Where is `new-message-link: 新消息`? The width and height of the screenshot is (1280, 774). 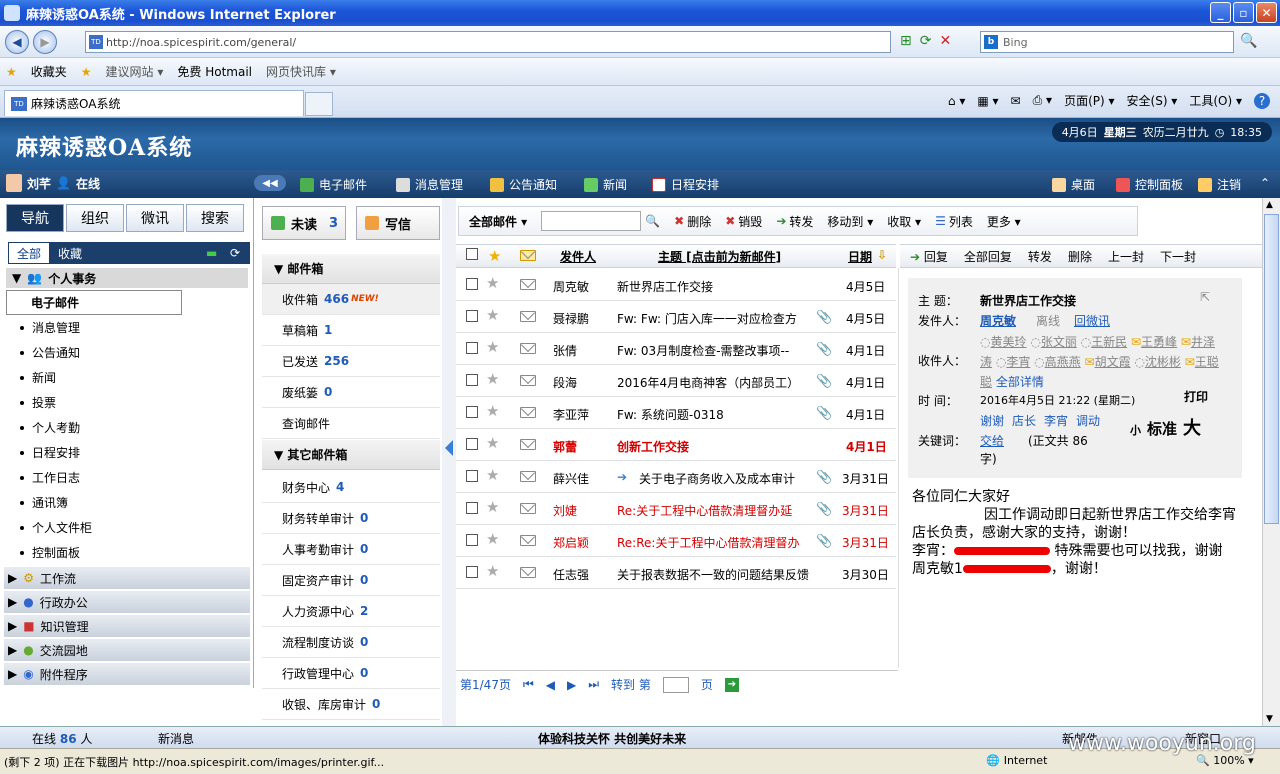 new-message-link: 新消息 is located at coordinates (176, 738).